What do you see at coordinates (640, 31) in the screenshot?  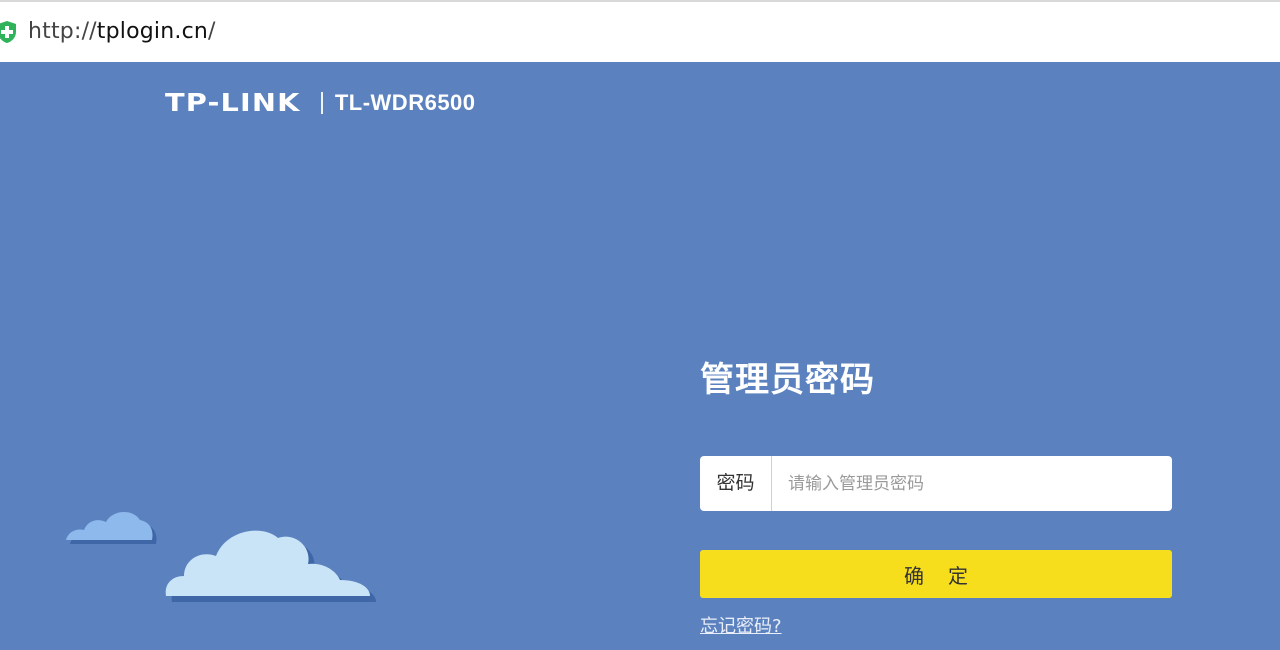 I see `browser-address-bar: http://tplogin.cn/` at bounding box center [640, 31].